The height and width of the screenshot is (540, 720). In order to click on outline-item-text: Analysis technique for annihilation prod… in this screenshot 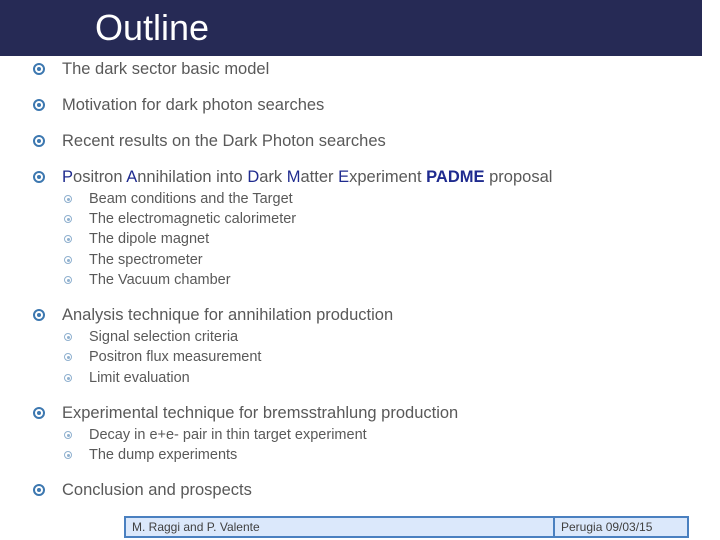, I will do `click(228, 315)`.